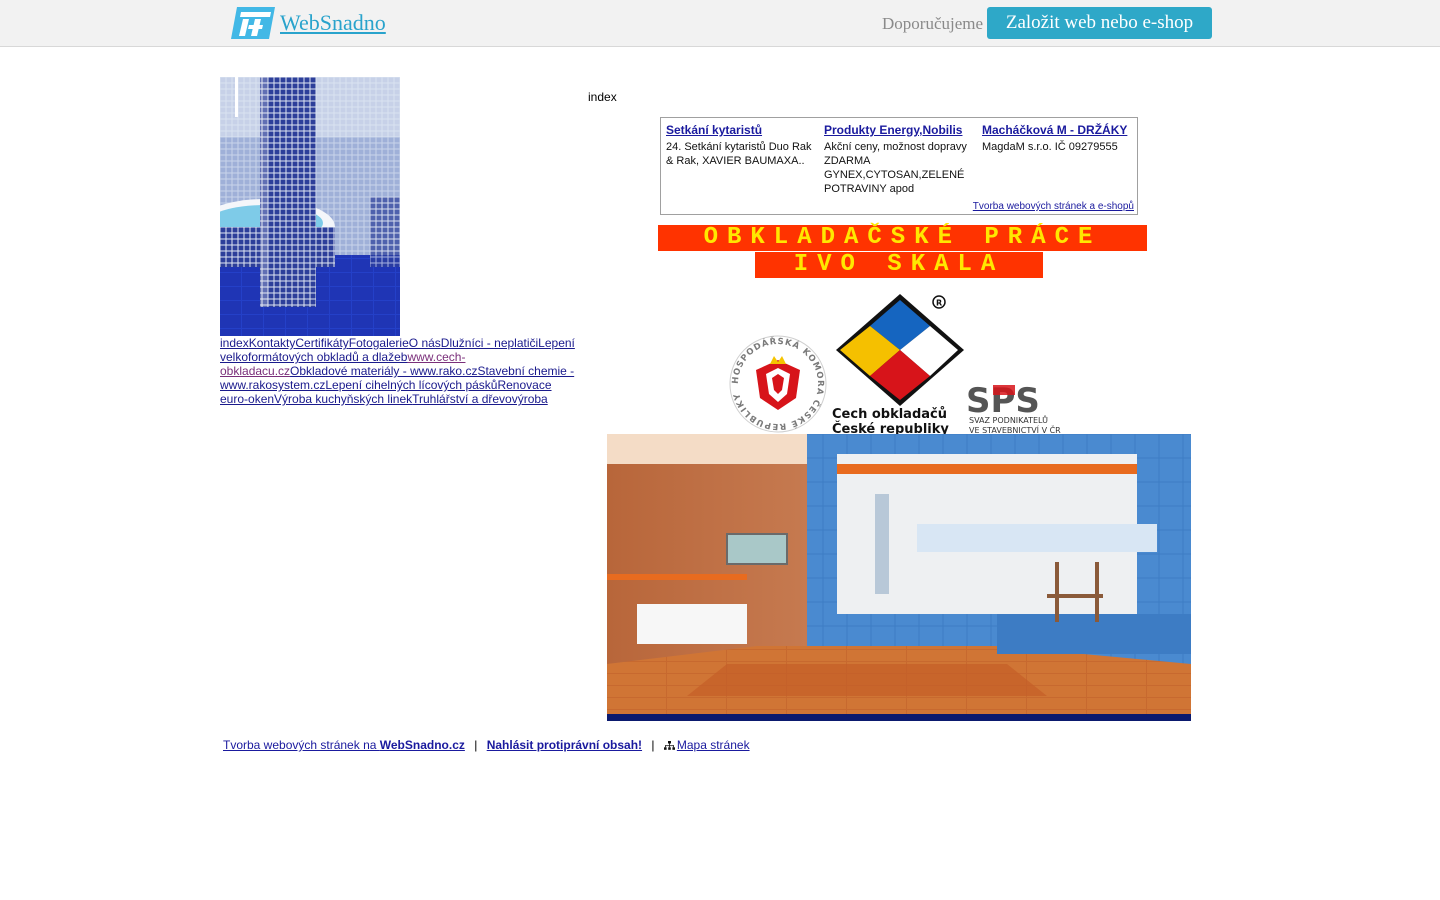 The height and width of the screenshot is (900, 1440). I want to click on builder-link: Tvorba webových stránek na WebSnadno.cz, so click(344, 745).